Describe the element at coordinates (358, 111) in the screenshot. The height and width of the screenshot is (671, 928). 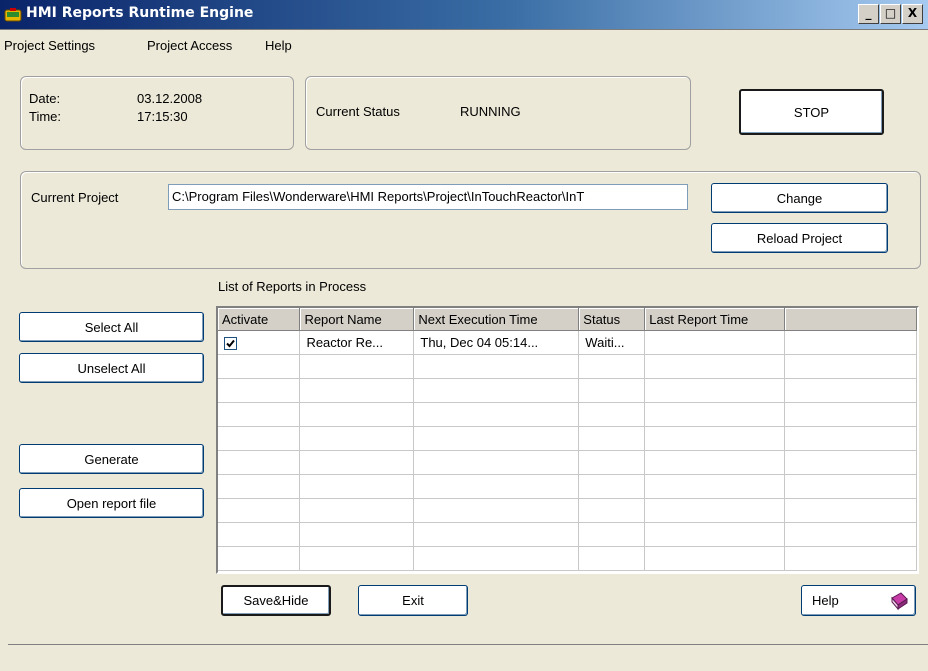
I see `status-label: Current Status` at that location.